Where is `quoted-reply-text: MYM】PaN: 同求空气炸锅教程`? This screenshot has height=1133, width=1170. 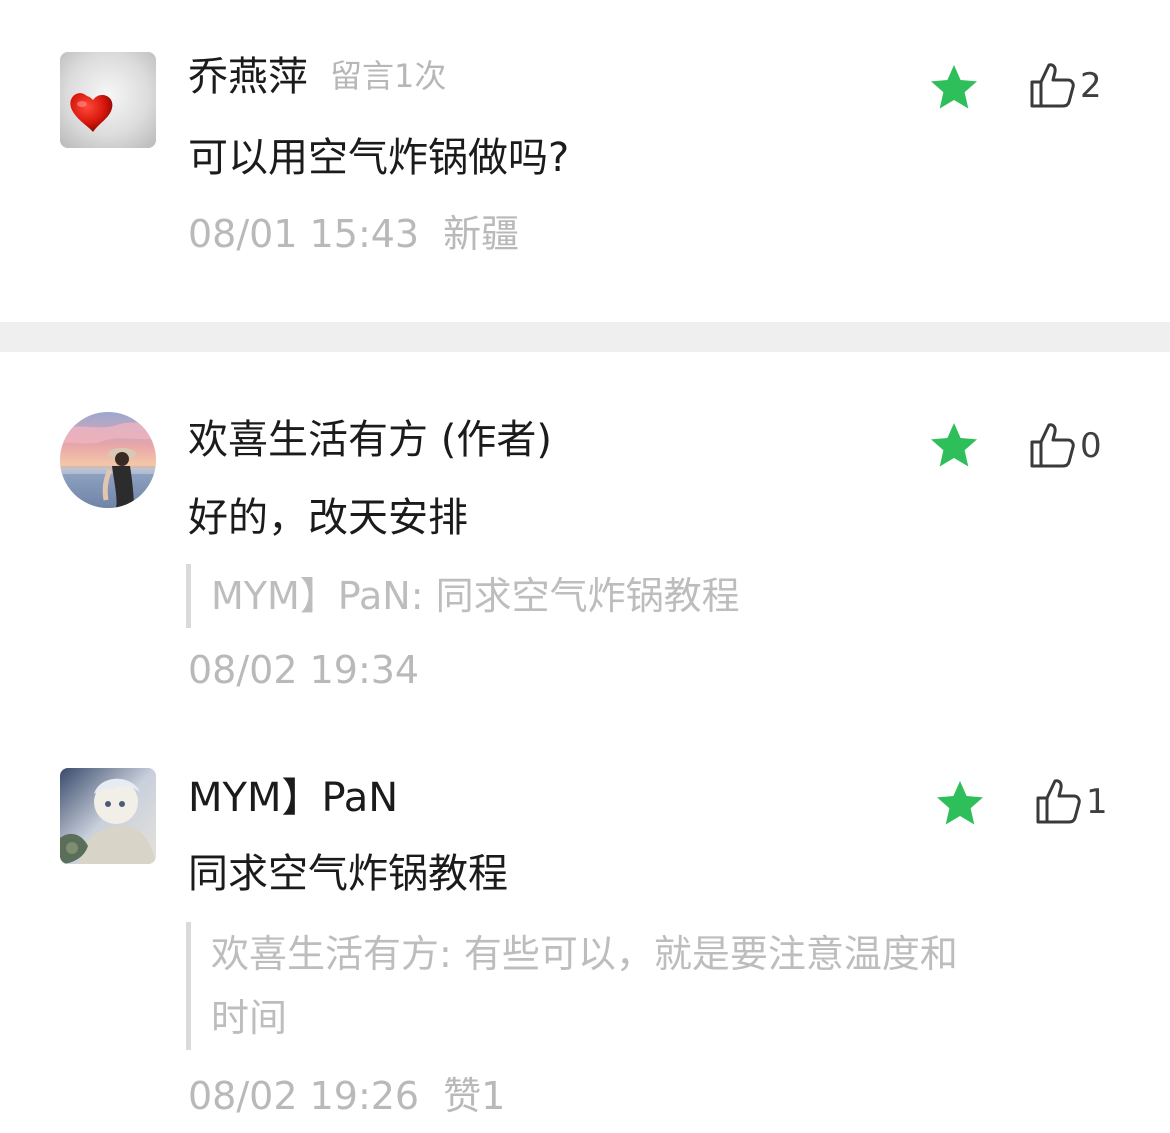
quoted-reply-text: MYM】PaN: 同求空气炸锅教程 is located at coordinates (475, 596).